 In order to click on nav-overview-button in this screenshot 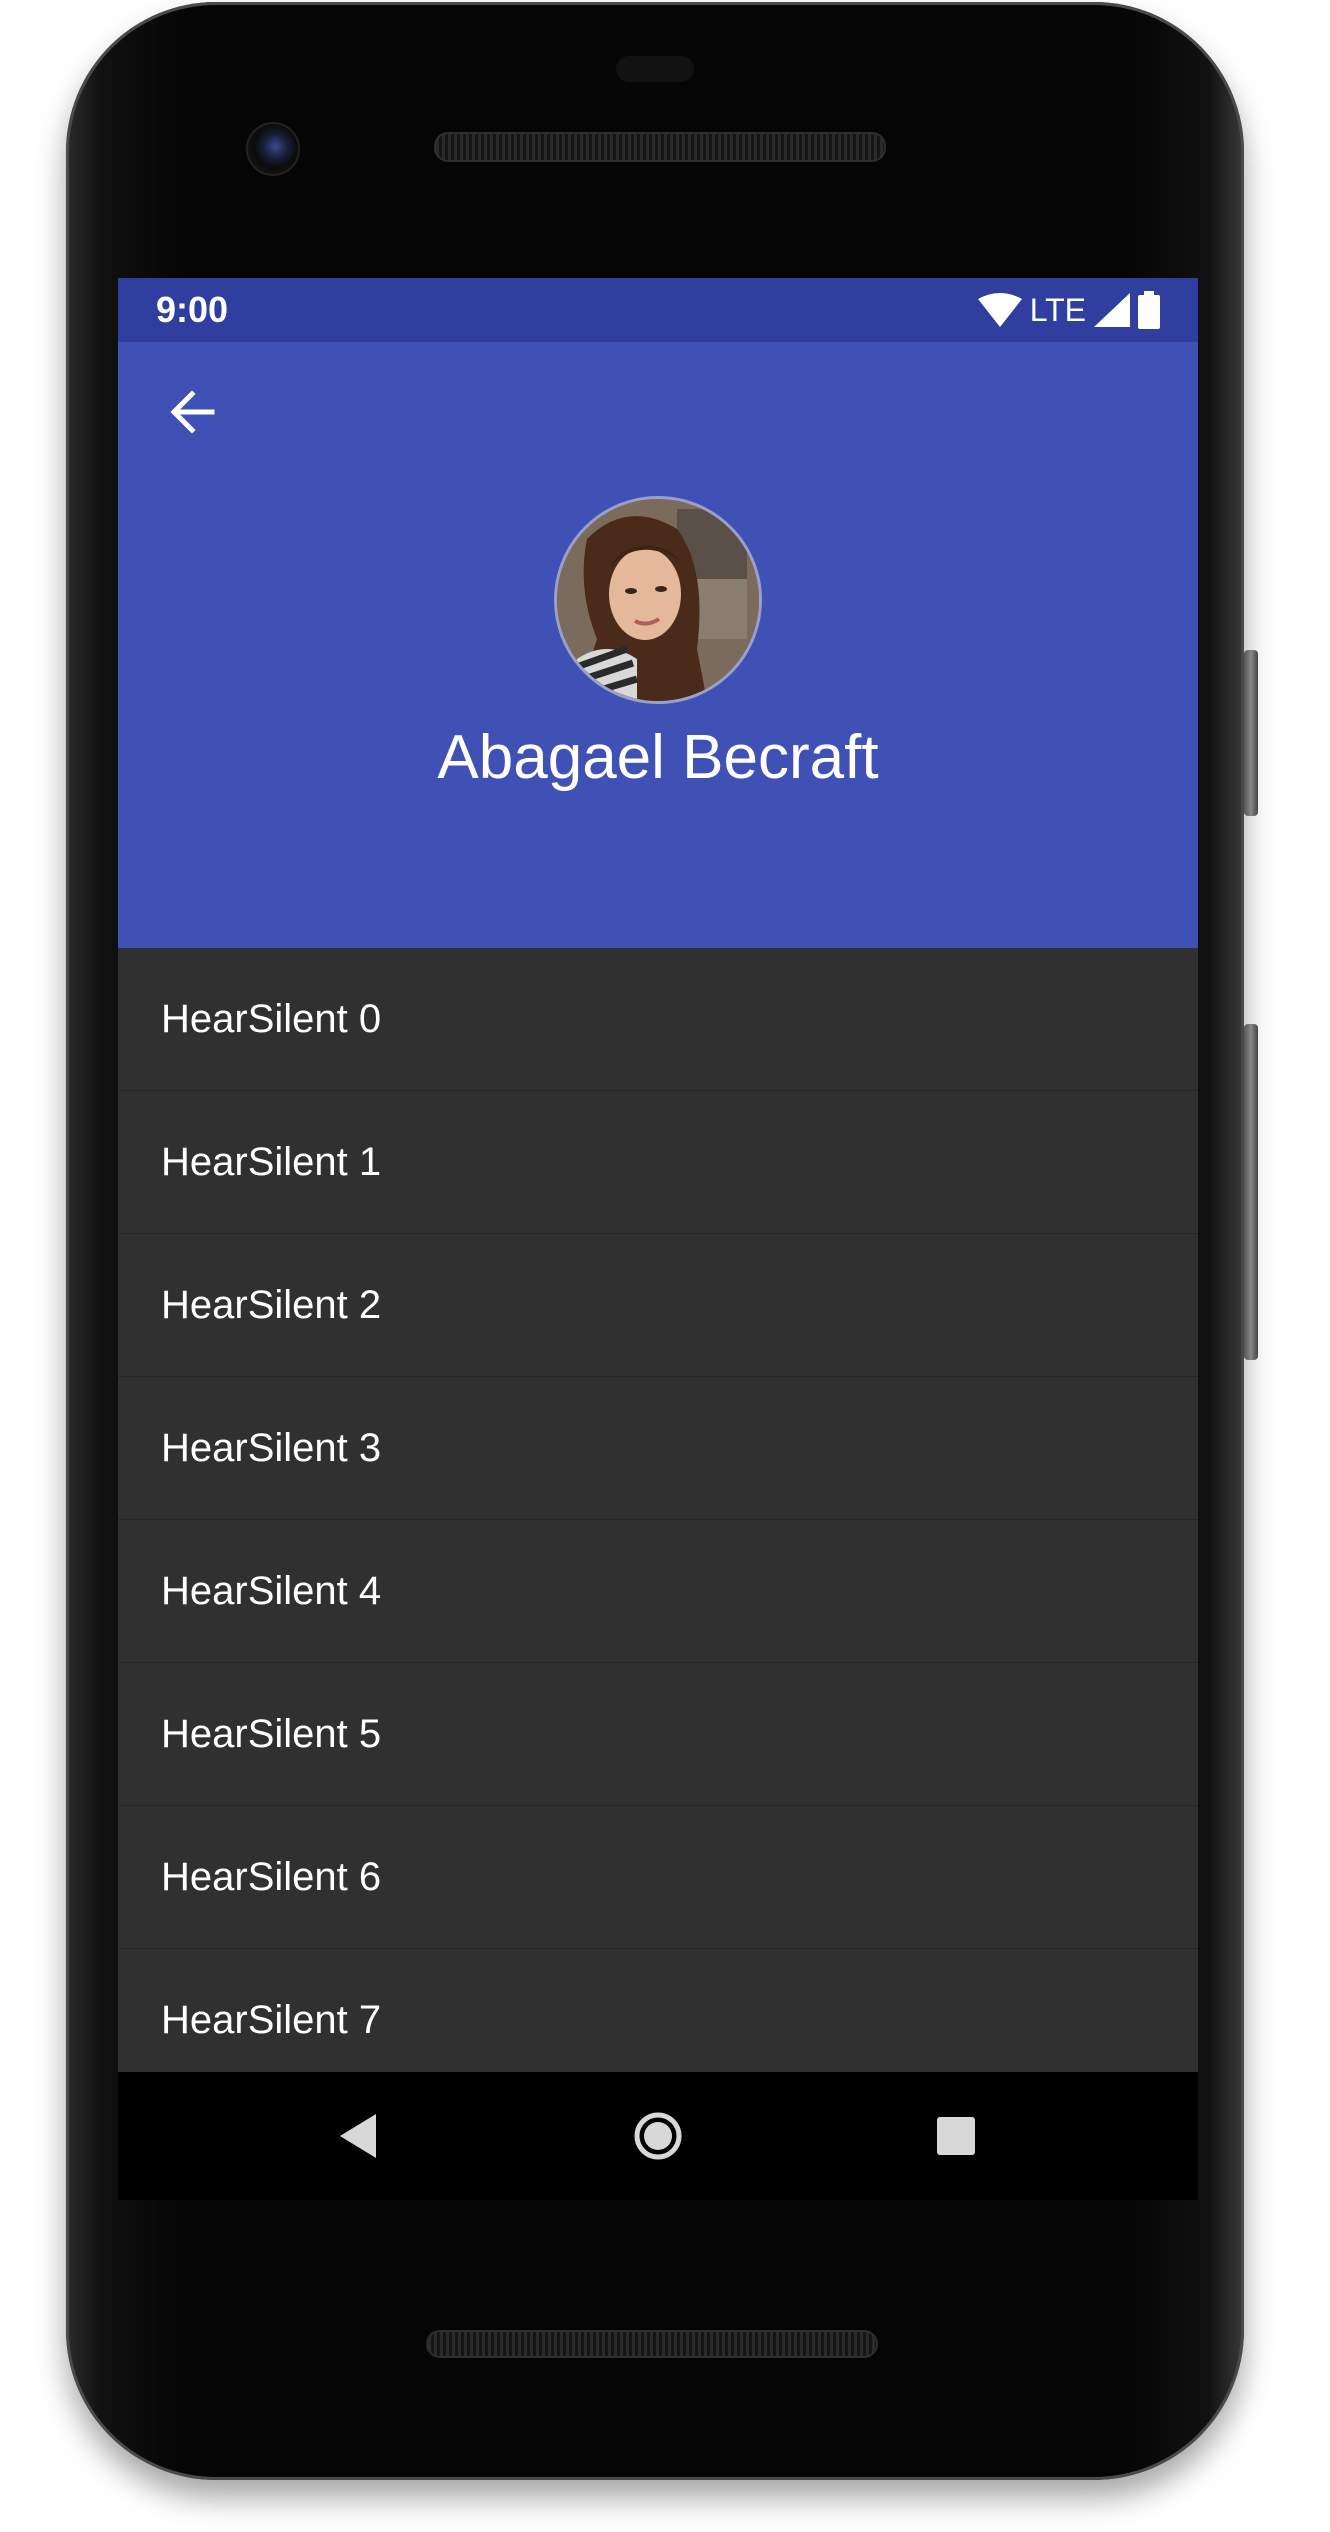, I will do `click(956, 2136)`.